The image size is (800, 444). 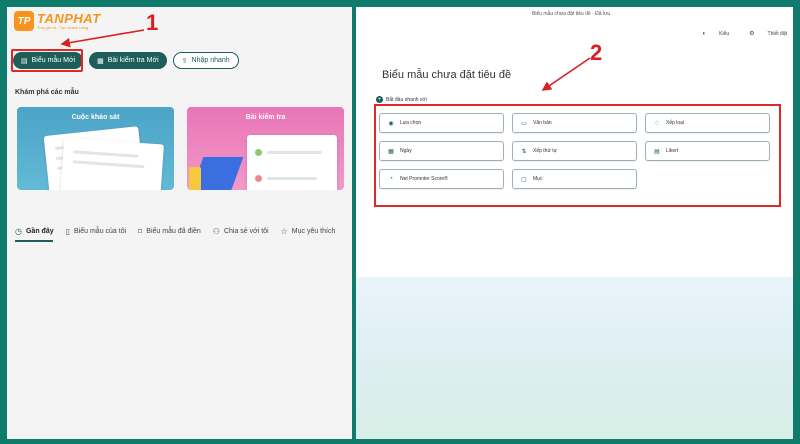 What do you see at coordinates (34, 231) in the screenshot?
I see `tab-recent: ◷ Gần đây` at bounding box center [34, 231].